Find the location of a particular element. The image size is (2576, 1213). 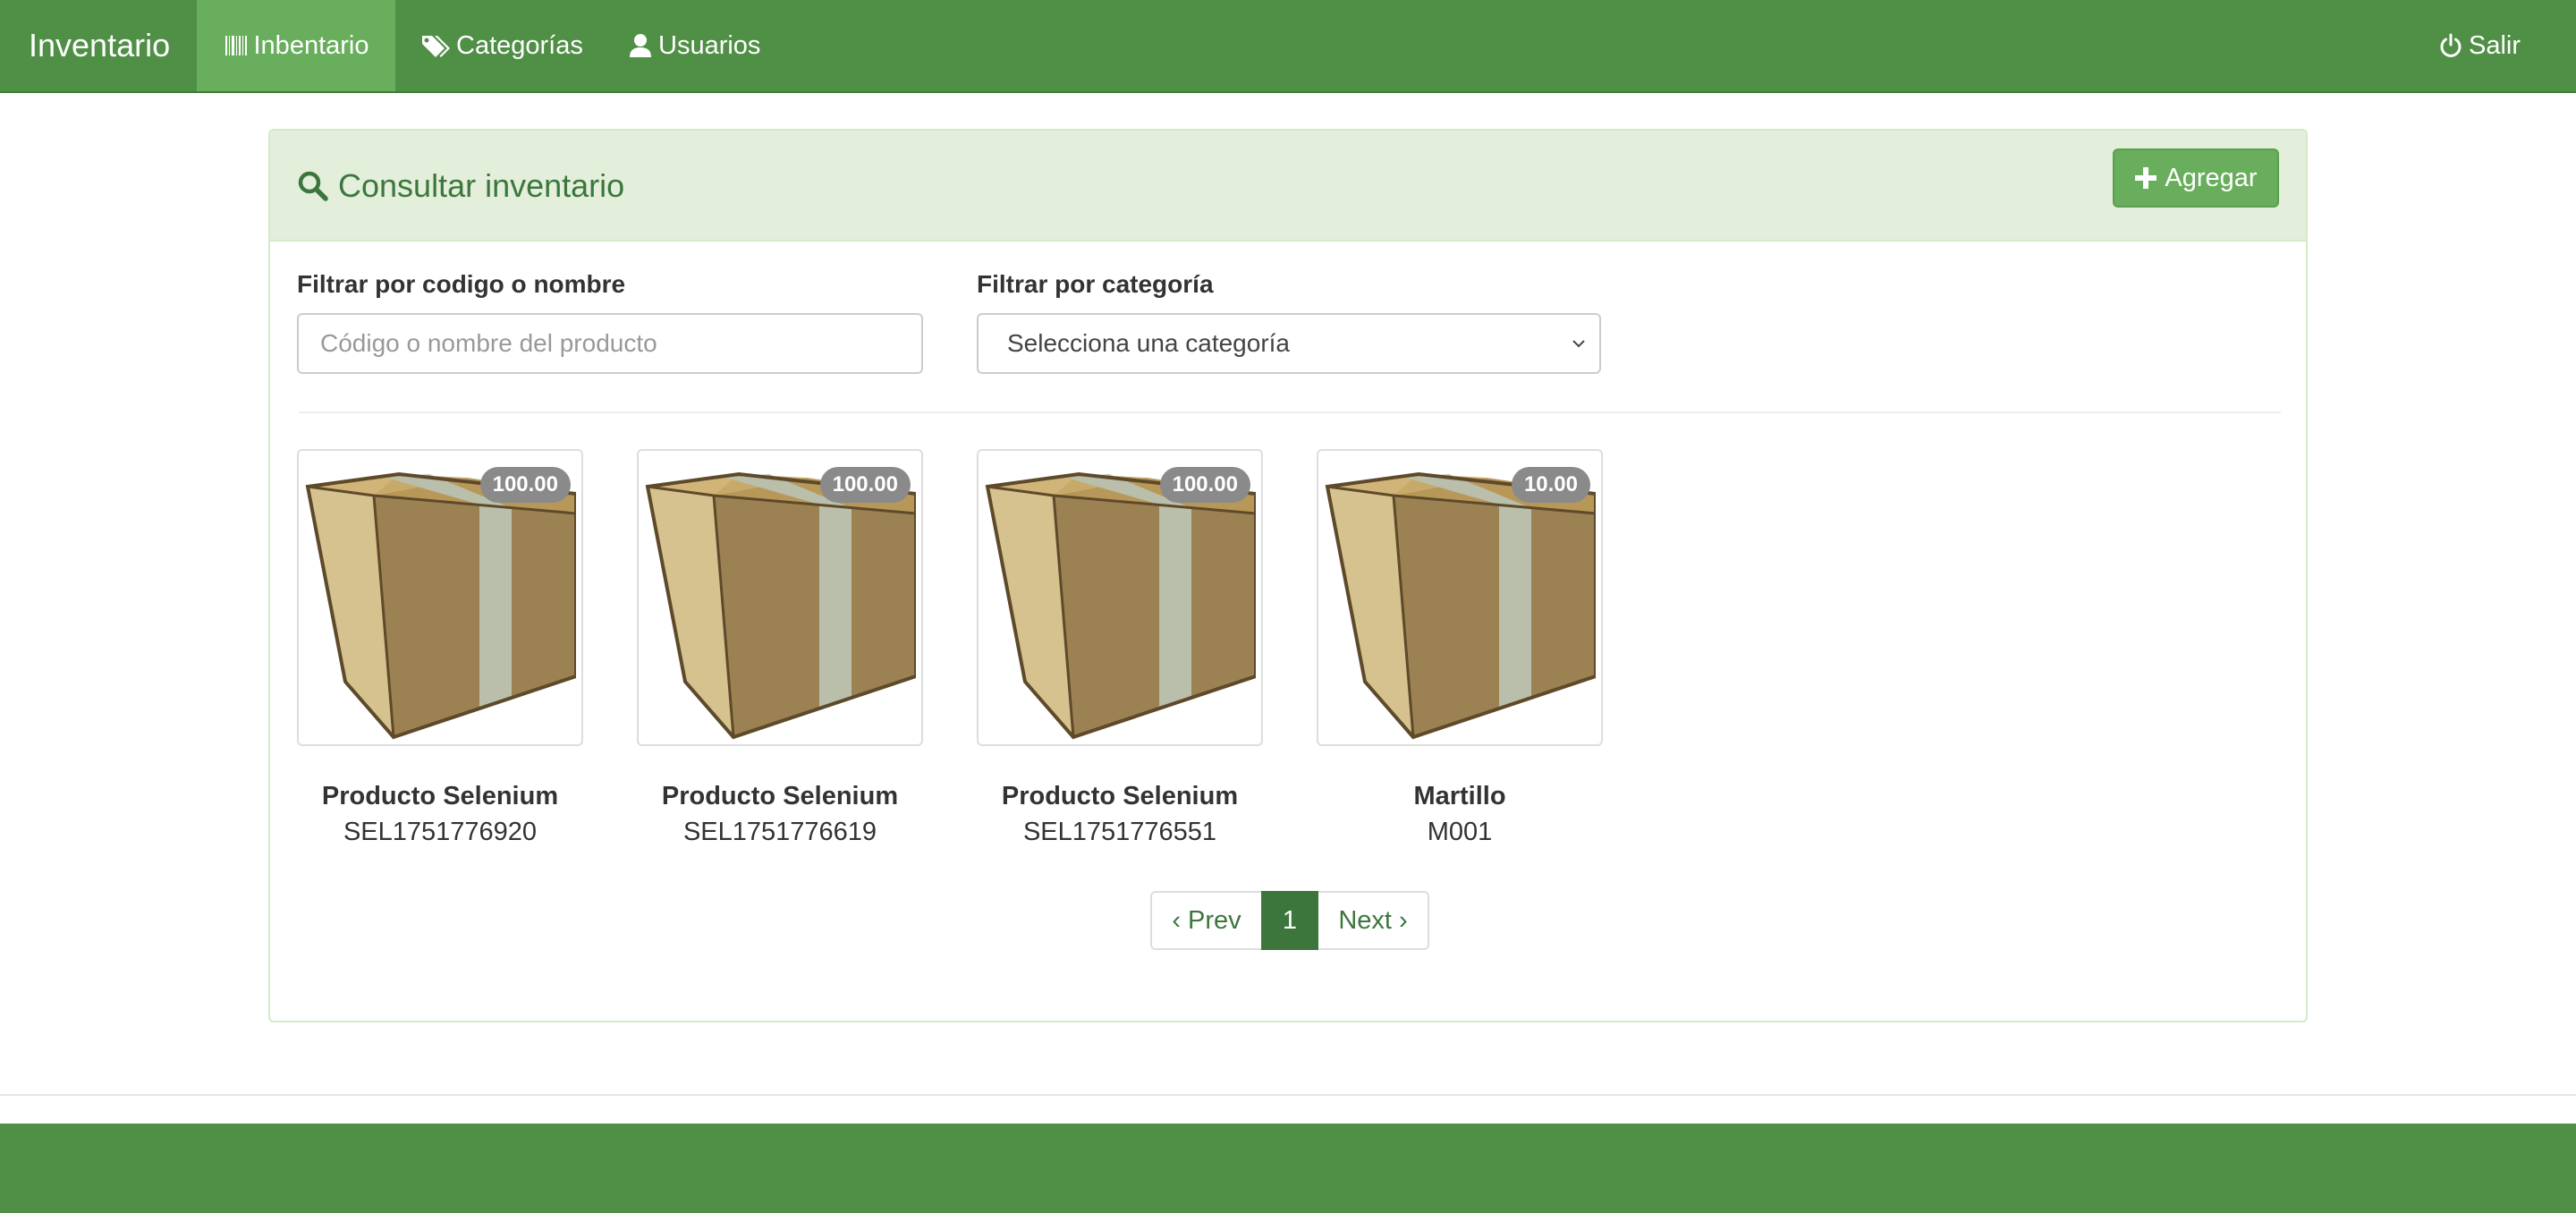

footer-divider is located at coordinates (1288, 1095).